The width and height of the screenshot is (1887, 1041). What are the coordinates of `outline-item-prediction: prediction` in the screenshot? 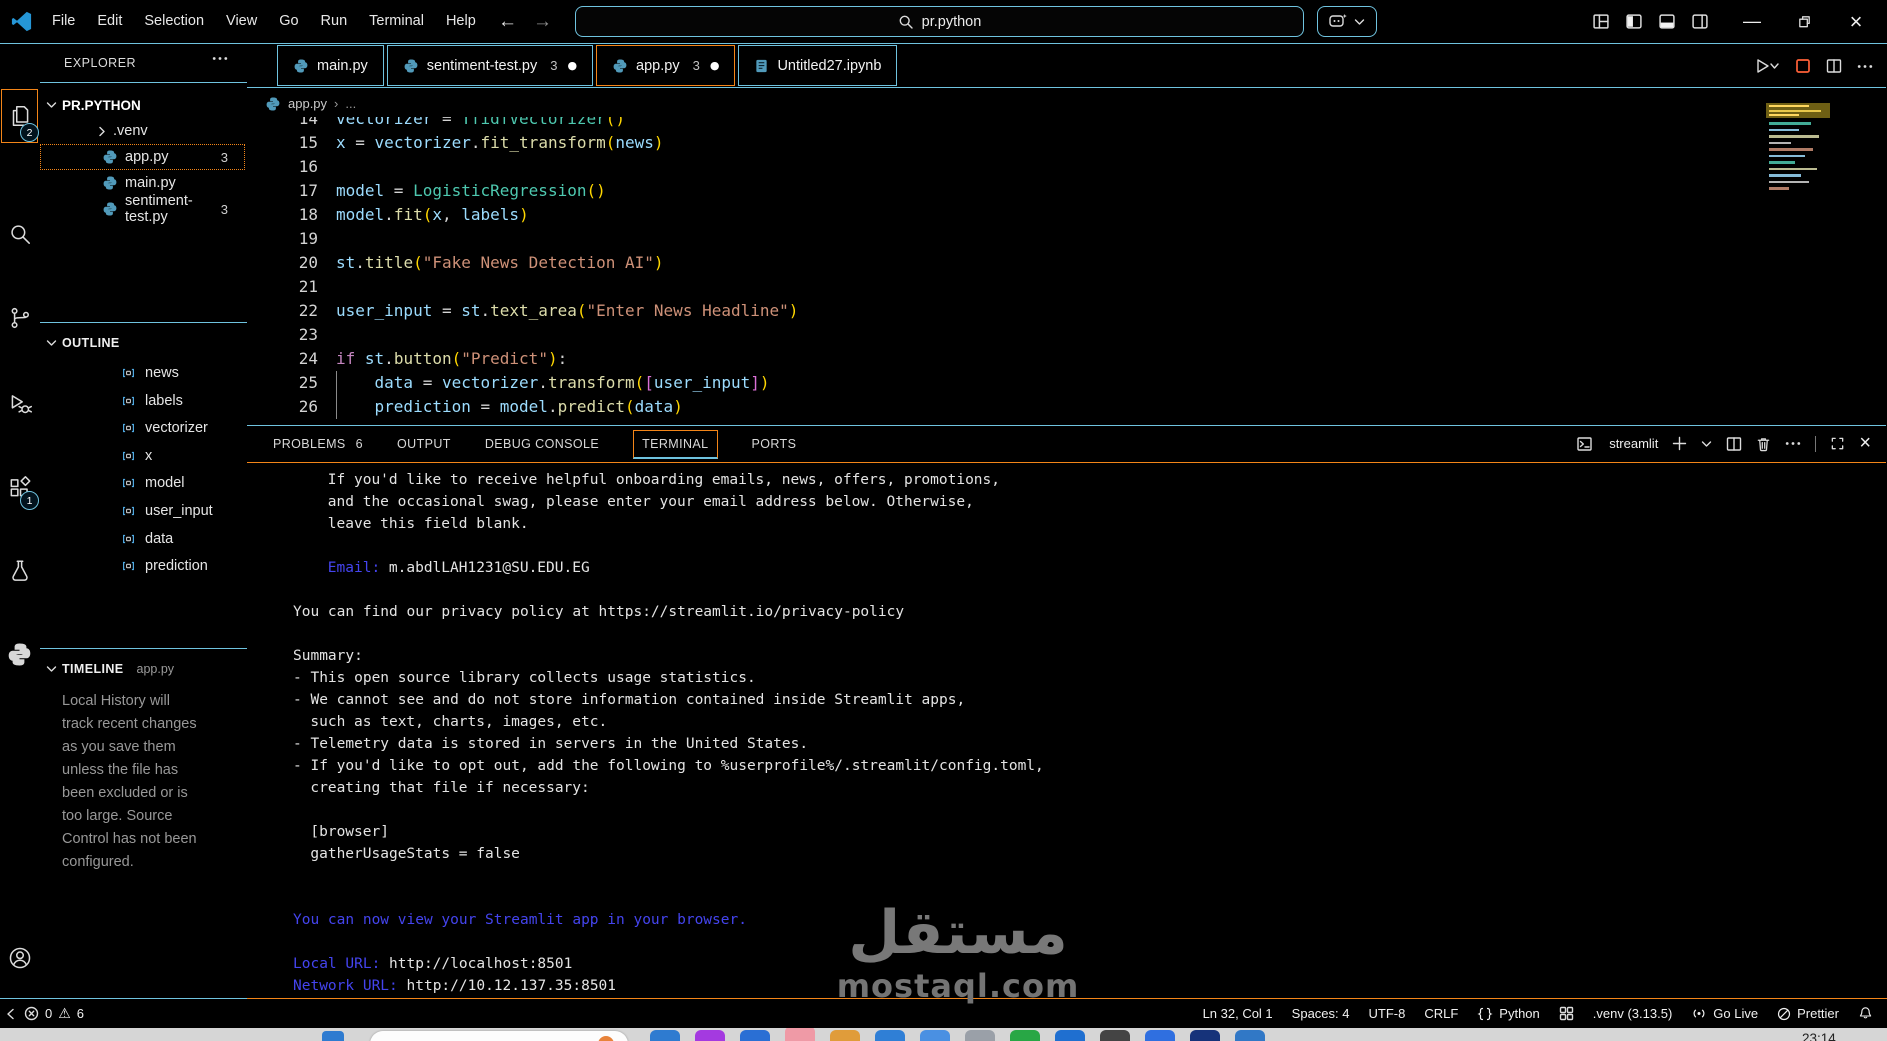 It's located at (182, 566).